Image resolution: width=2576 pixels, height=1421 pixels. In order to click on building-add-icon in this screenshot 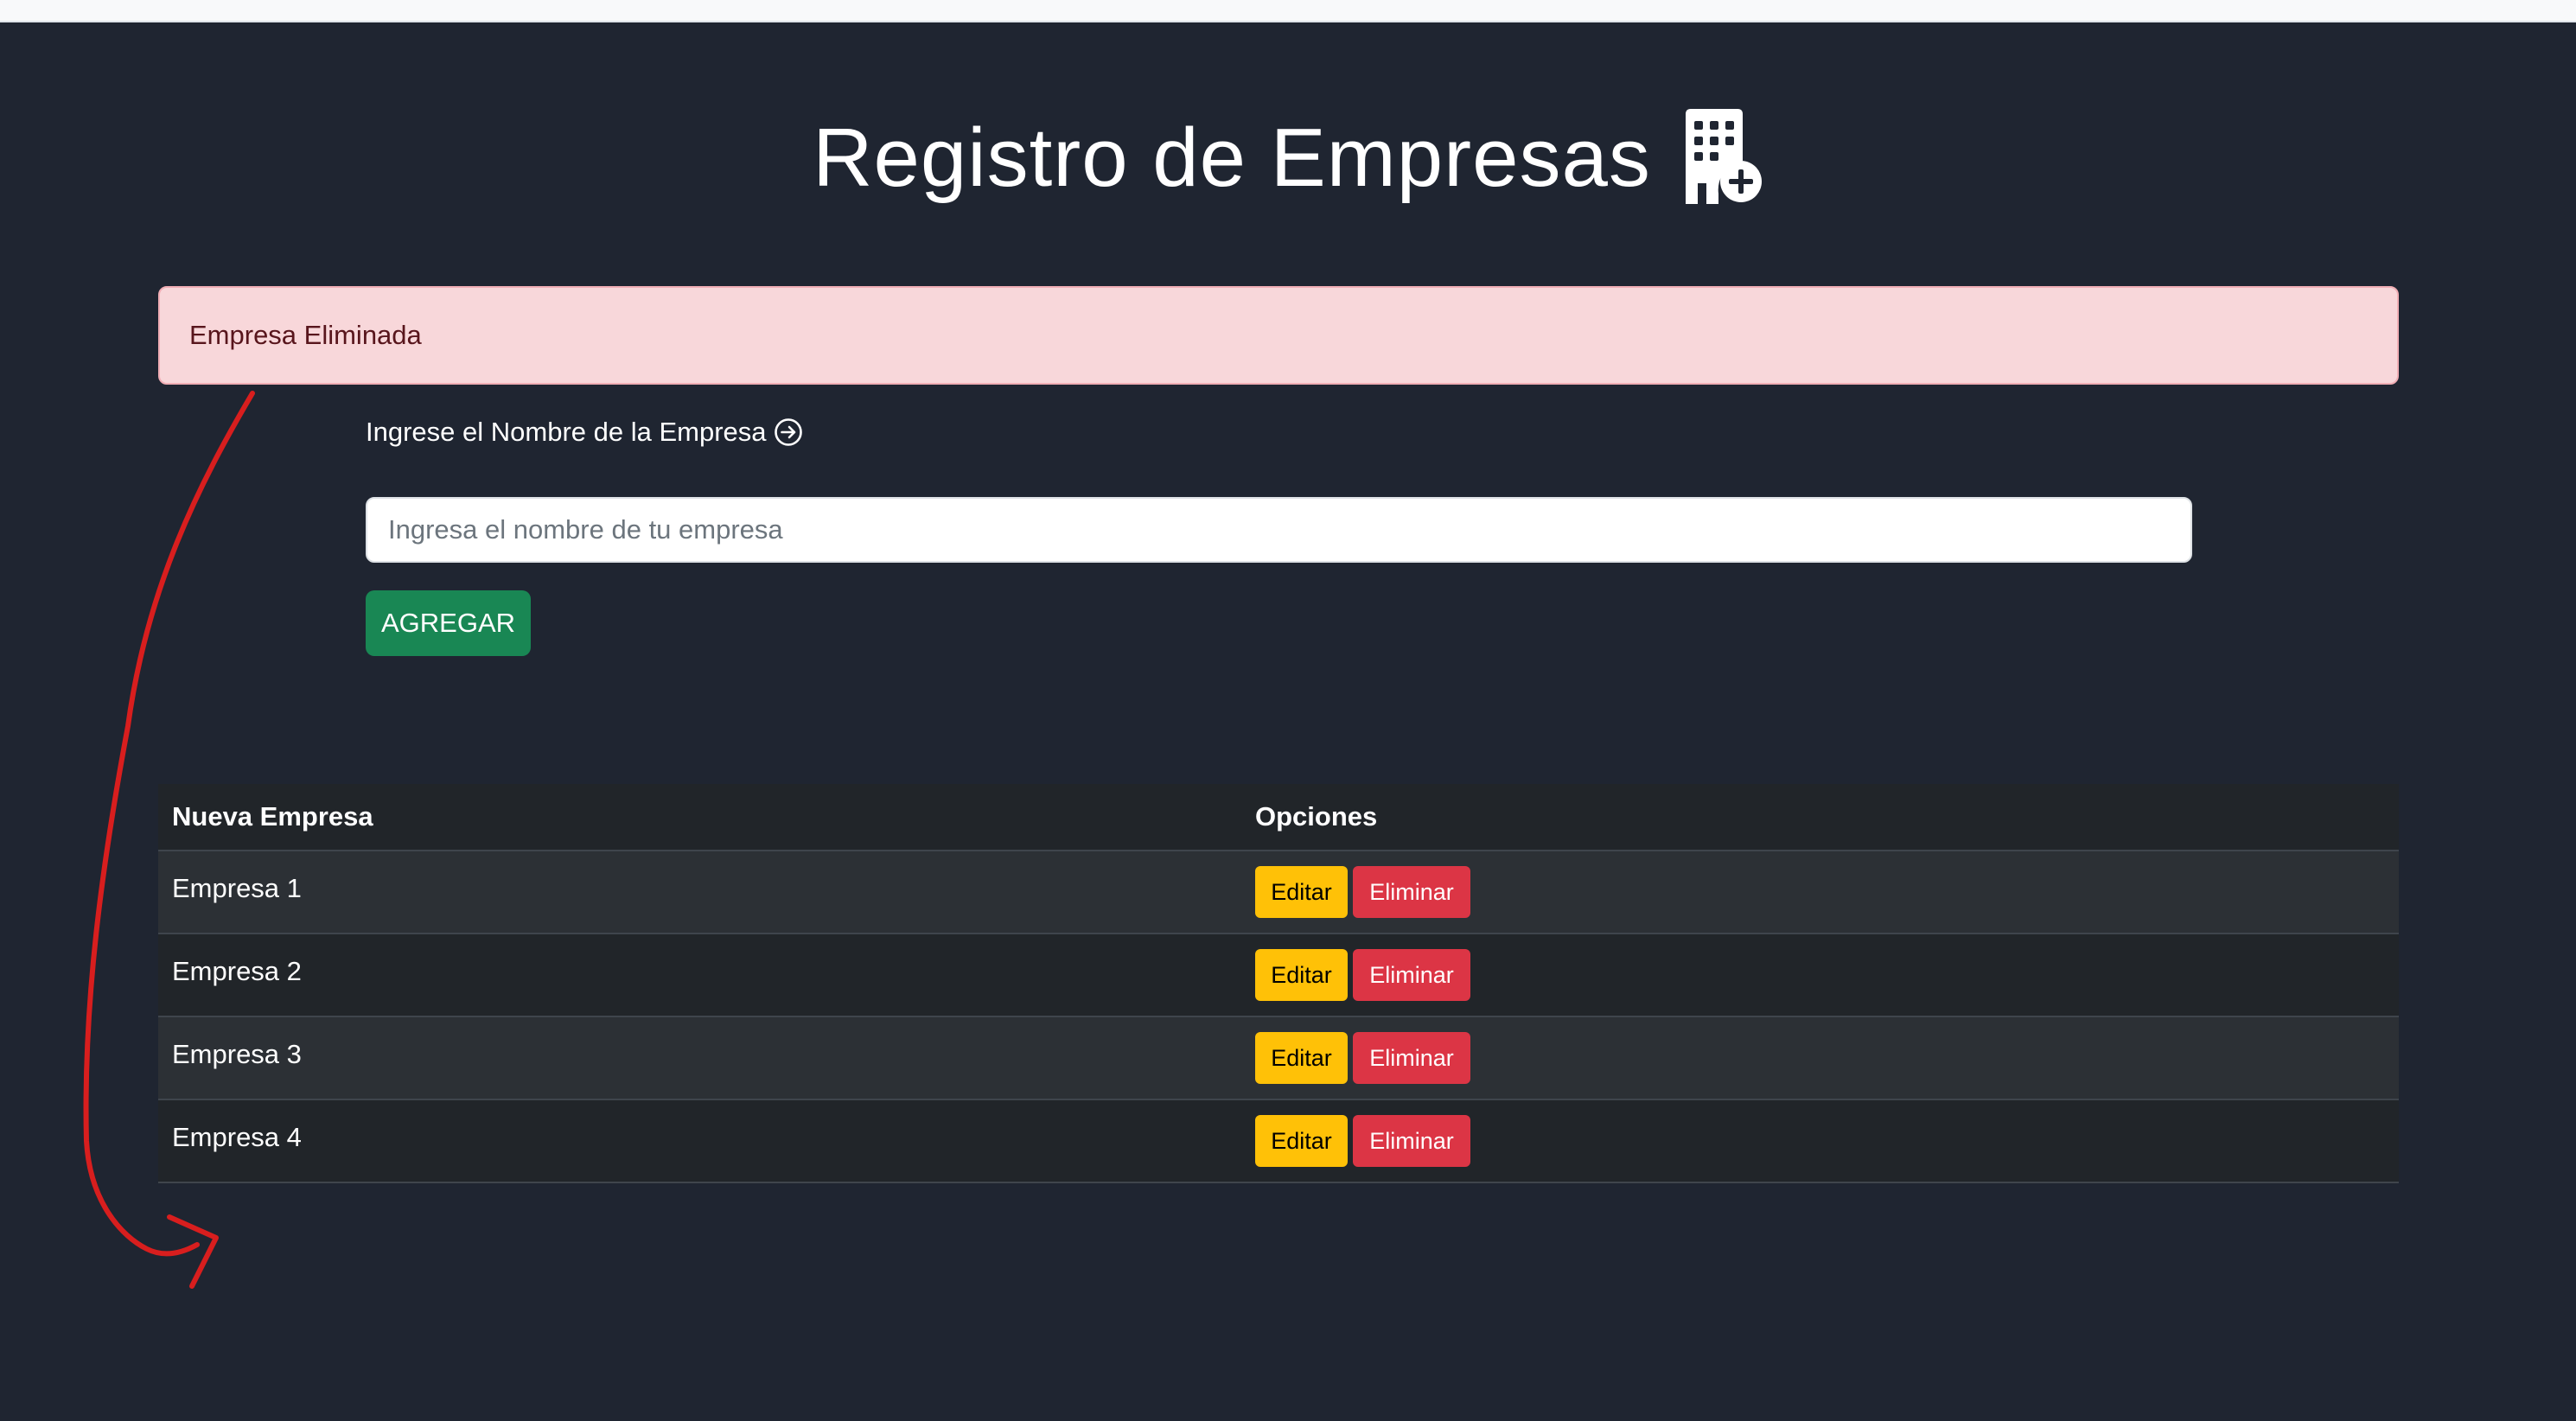, I will do `click(1721, 156)`.